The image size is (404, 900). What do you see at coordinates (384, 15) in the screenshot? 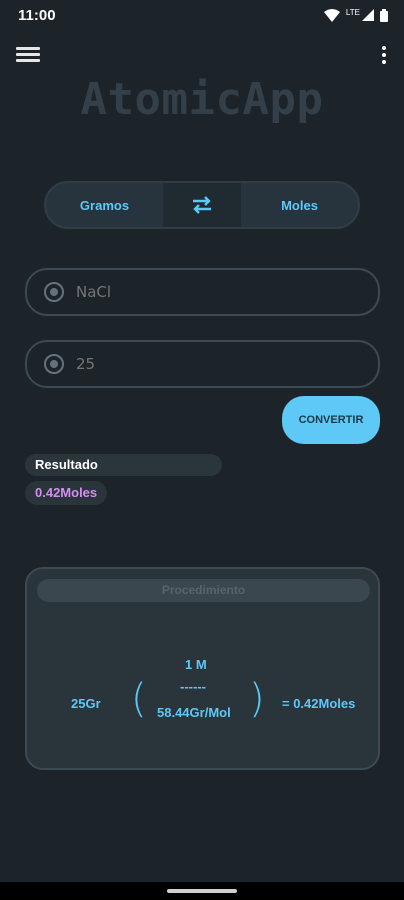
I see `battery-icon` at bounding box center [384, 15].